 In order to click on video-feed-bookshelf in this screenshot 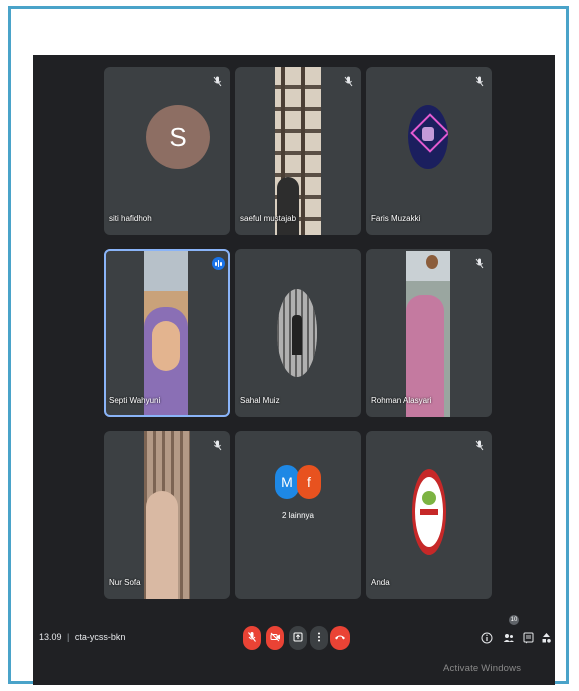, I will do `click(298, 151)`.